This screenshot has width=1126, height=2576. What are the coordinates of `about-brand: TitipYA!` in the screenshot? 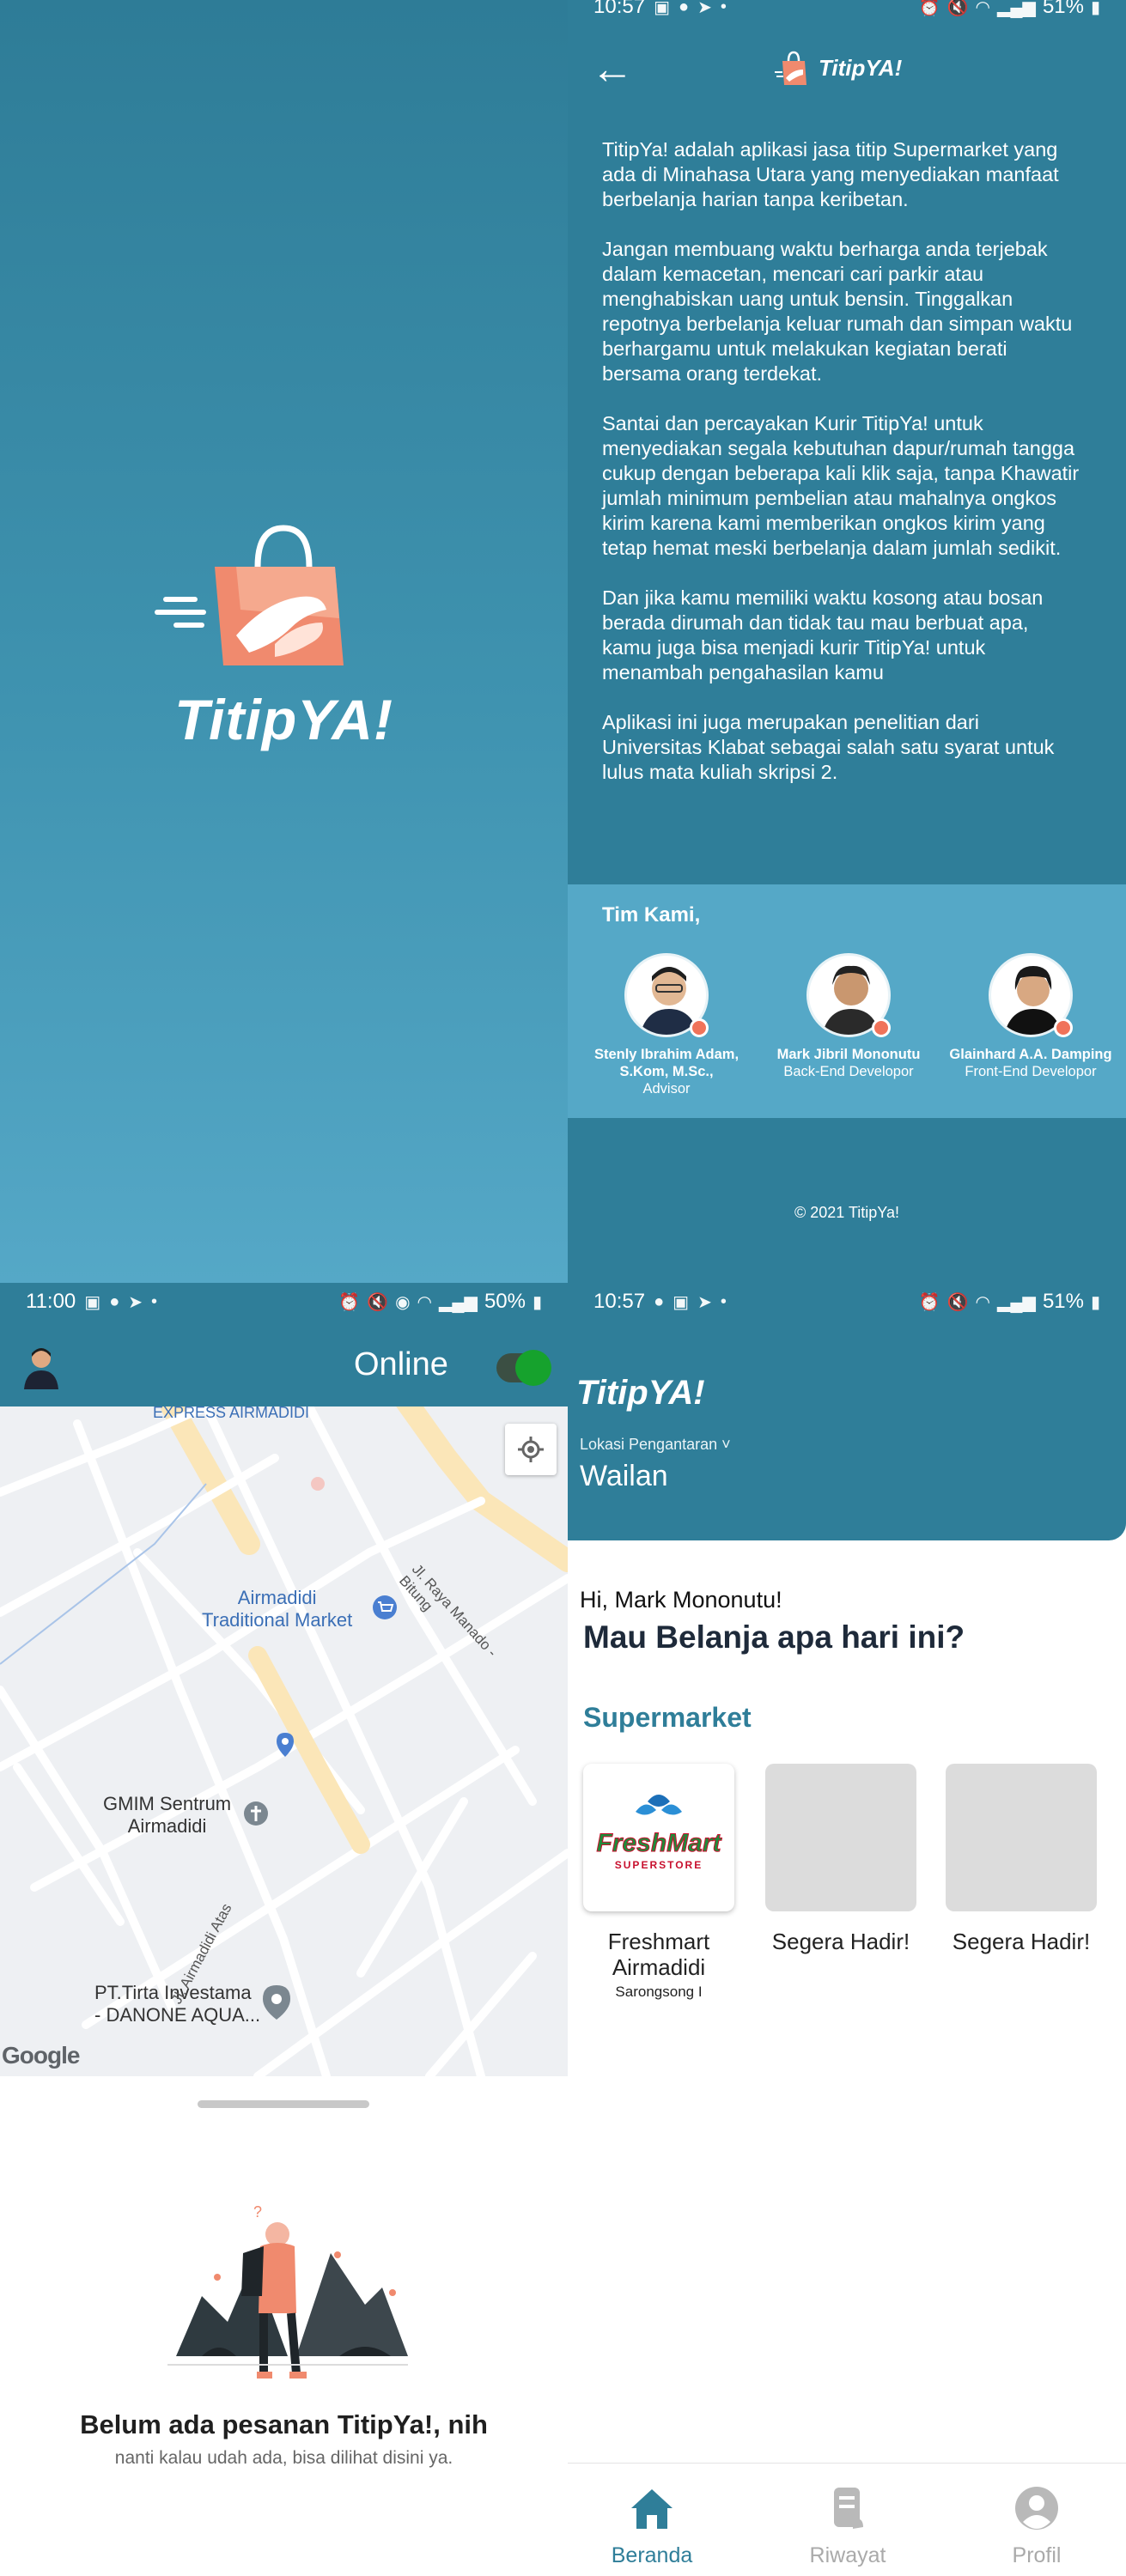 It's located at (838, 68).